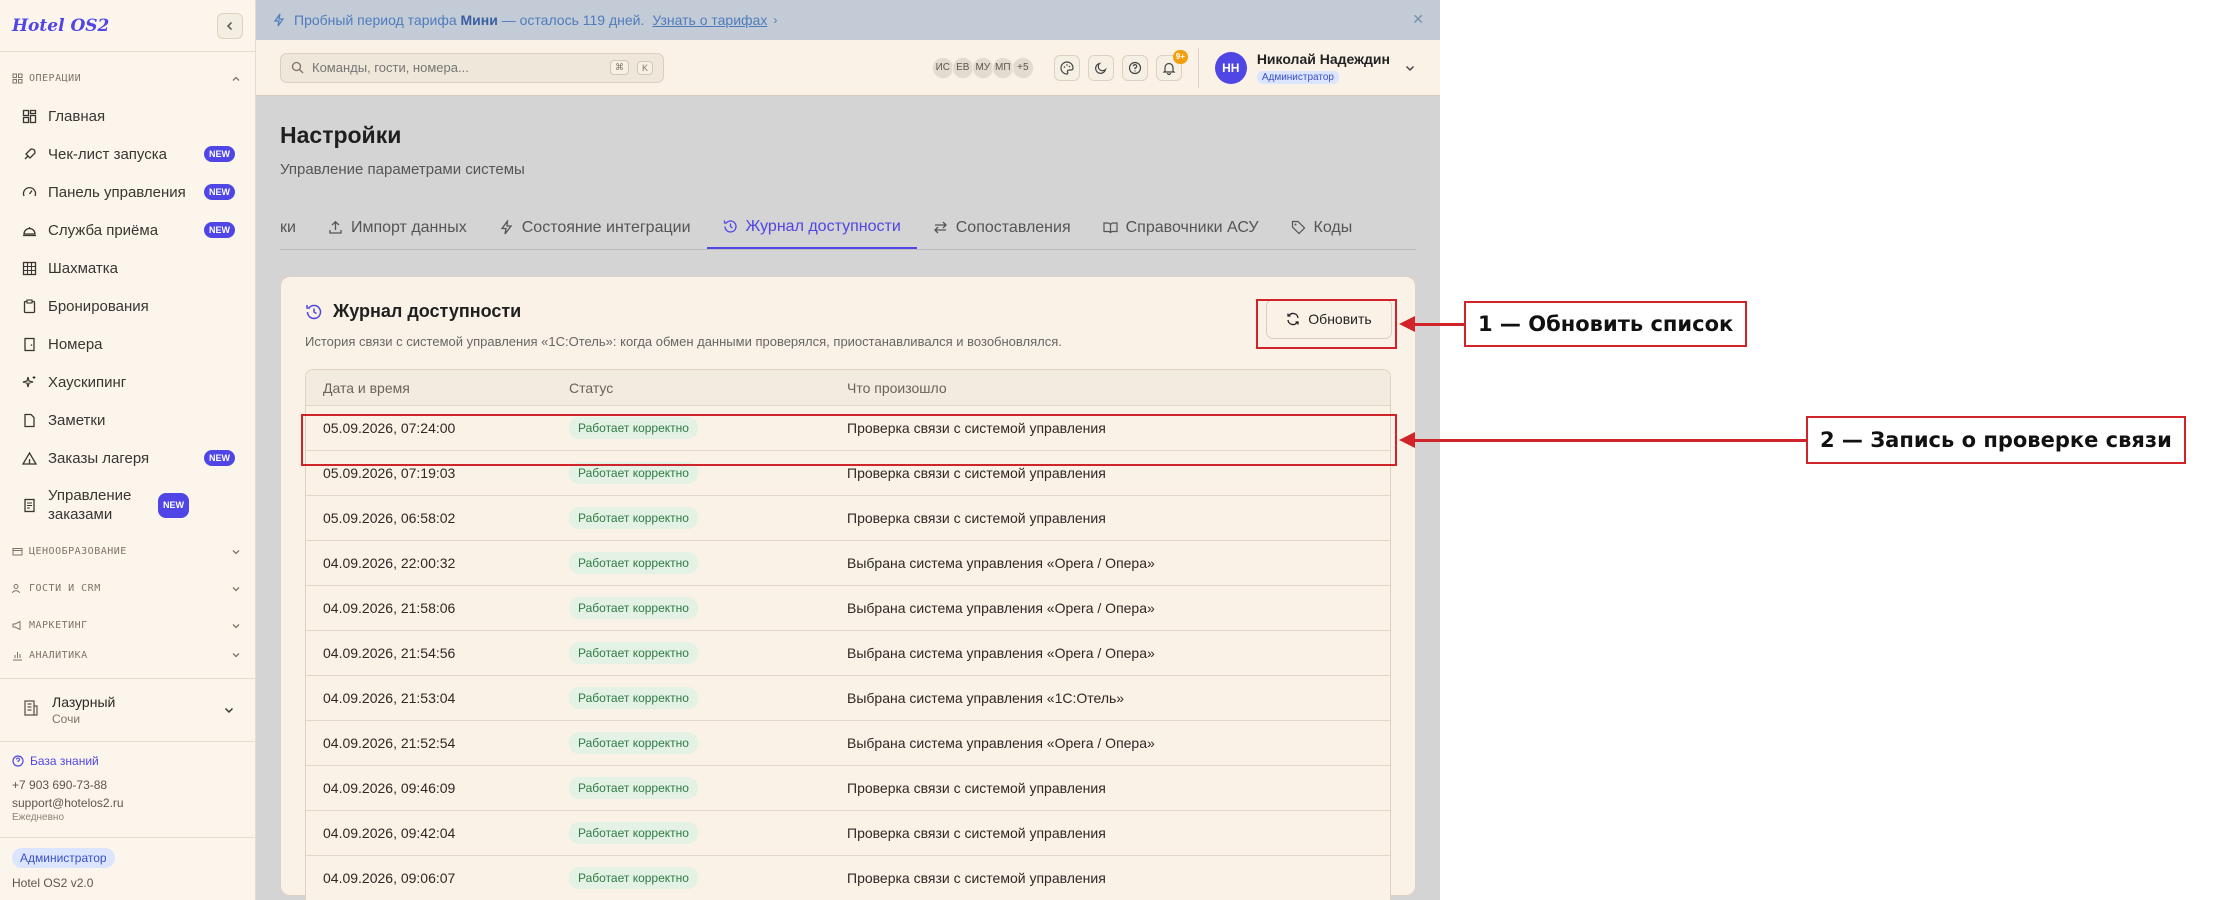 The width and height of the screenshot is (2228, 900). I want to click on sidebar-item-camp-orders: Заказы лагеря NEW, so click(127, 458).